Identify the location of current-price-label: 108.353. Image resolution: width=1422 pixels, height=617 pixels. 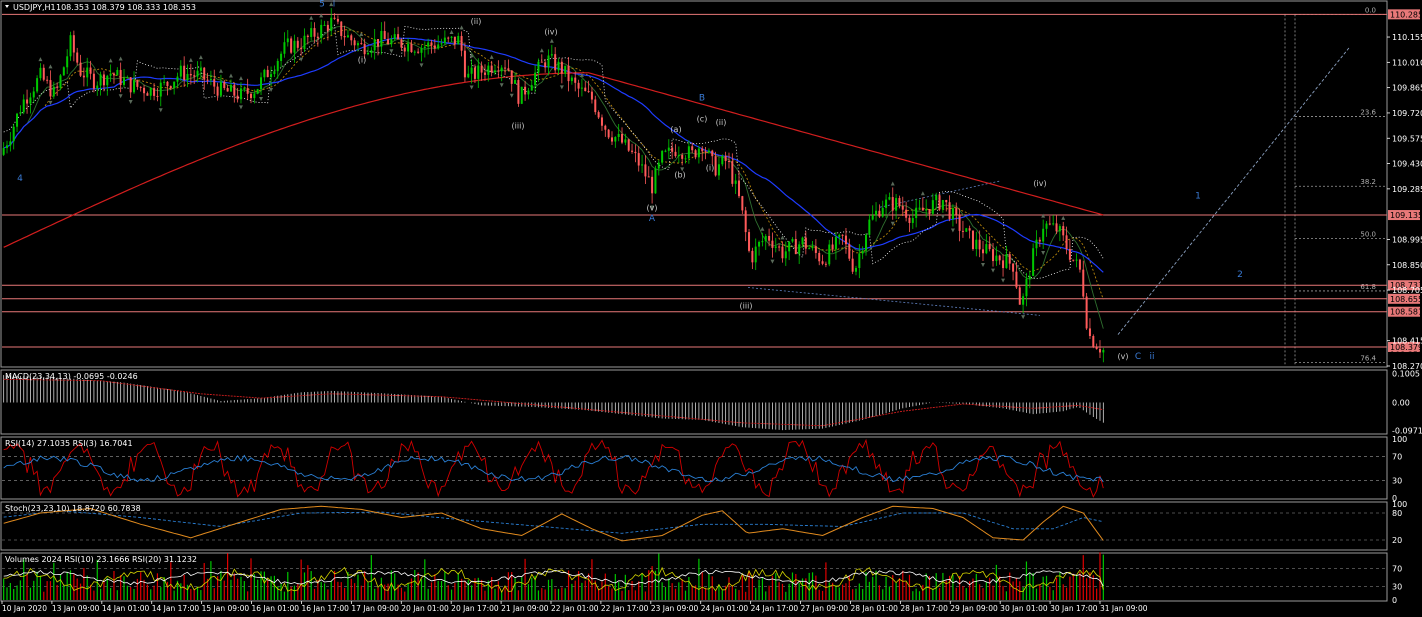
(1406, 355).